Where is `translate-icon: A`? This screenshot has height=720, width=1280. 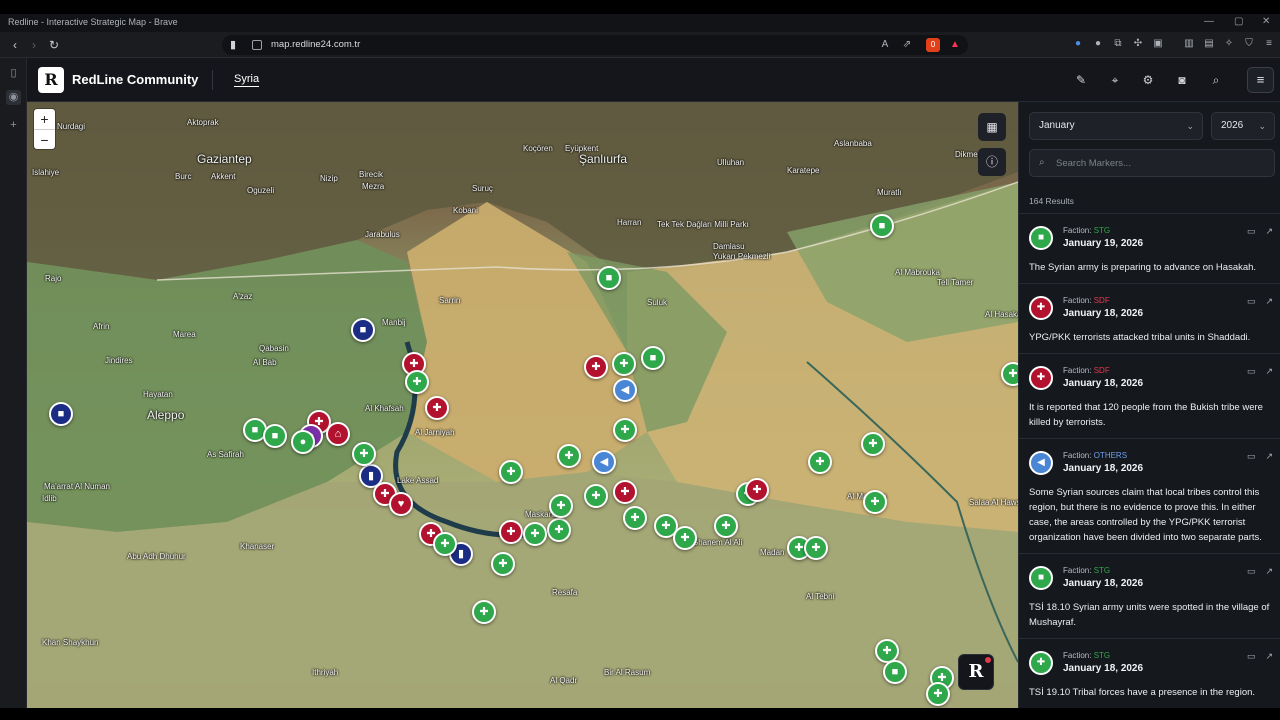
translate-icon: A is located at coordinates (885, 45).